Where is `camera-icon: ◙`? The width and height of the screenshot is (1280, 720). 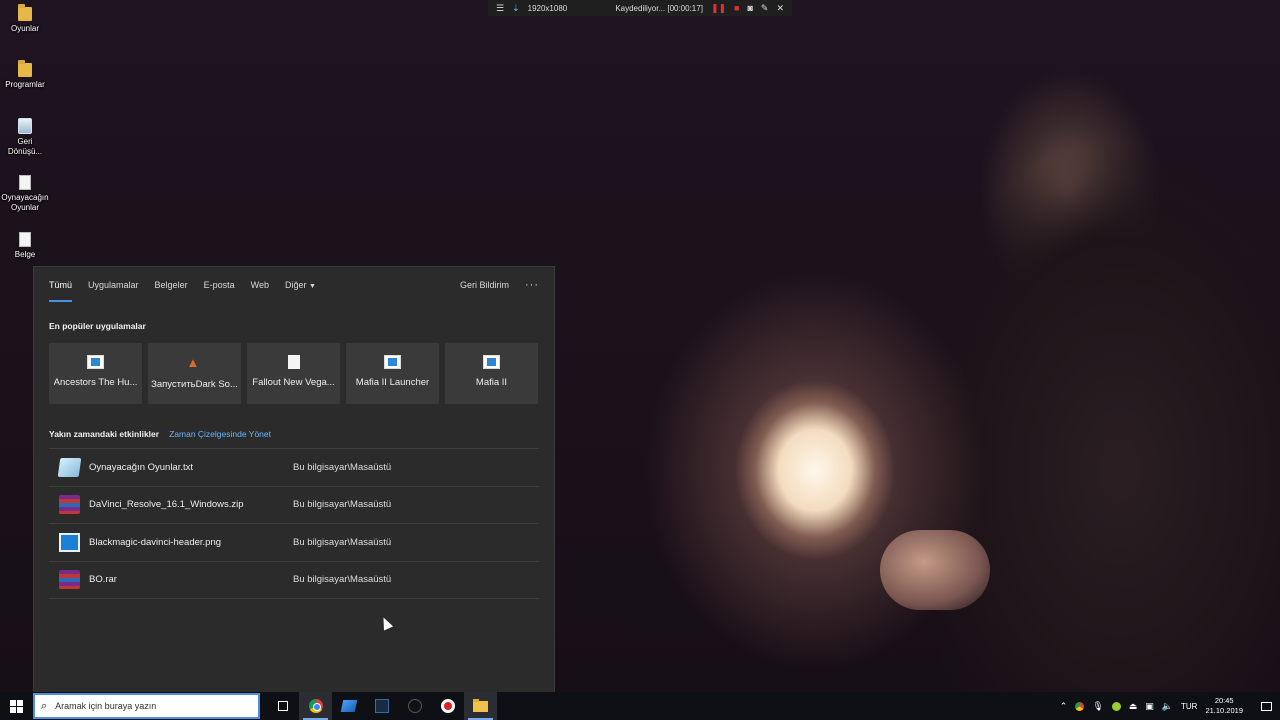
camera-icon: ◙ is located at coordinates (749, 8).